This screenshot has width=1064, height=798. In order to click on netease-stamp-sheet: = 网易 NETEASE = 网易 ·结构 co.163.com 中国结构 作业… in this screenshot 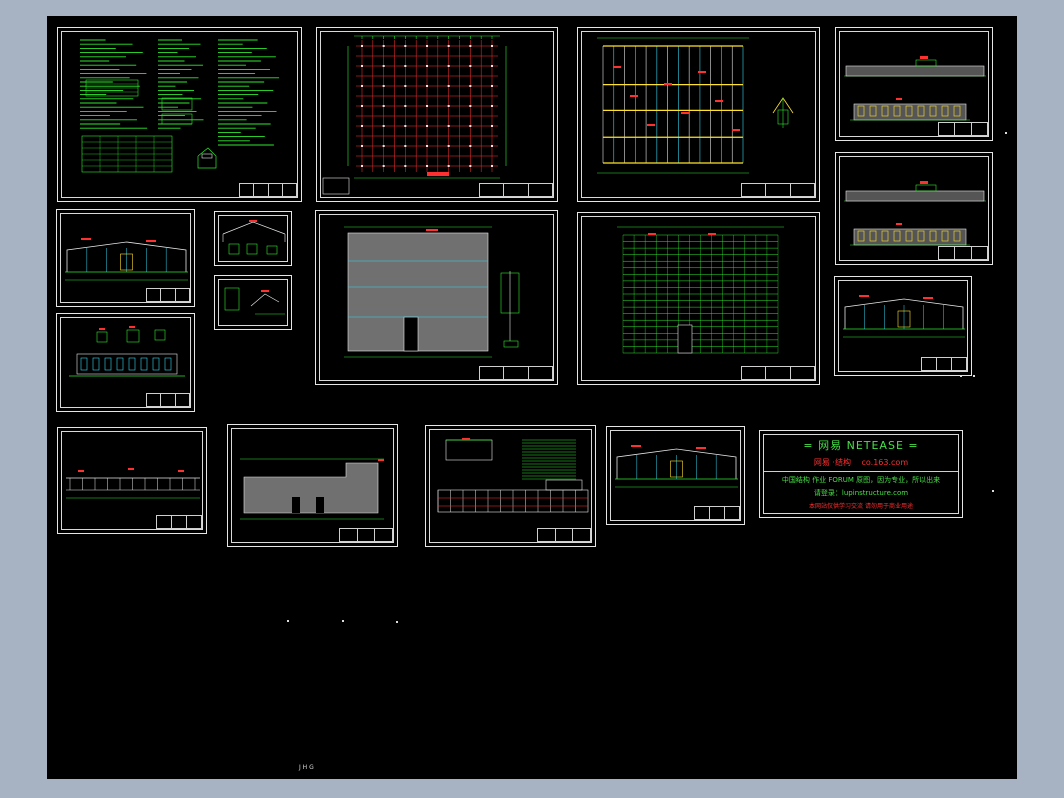, I will do `click(861, 474)`.